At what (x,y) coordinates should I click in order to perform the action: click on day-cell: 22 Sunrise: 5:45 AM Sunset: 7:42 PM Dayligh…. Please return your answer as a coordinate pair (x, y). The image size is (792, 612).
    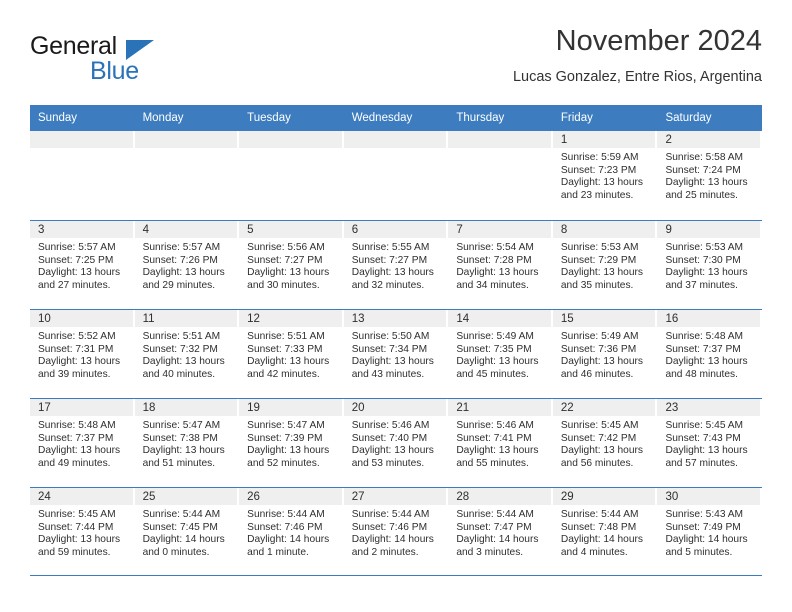
    Looking at the image, I should click on (605, 443).